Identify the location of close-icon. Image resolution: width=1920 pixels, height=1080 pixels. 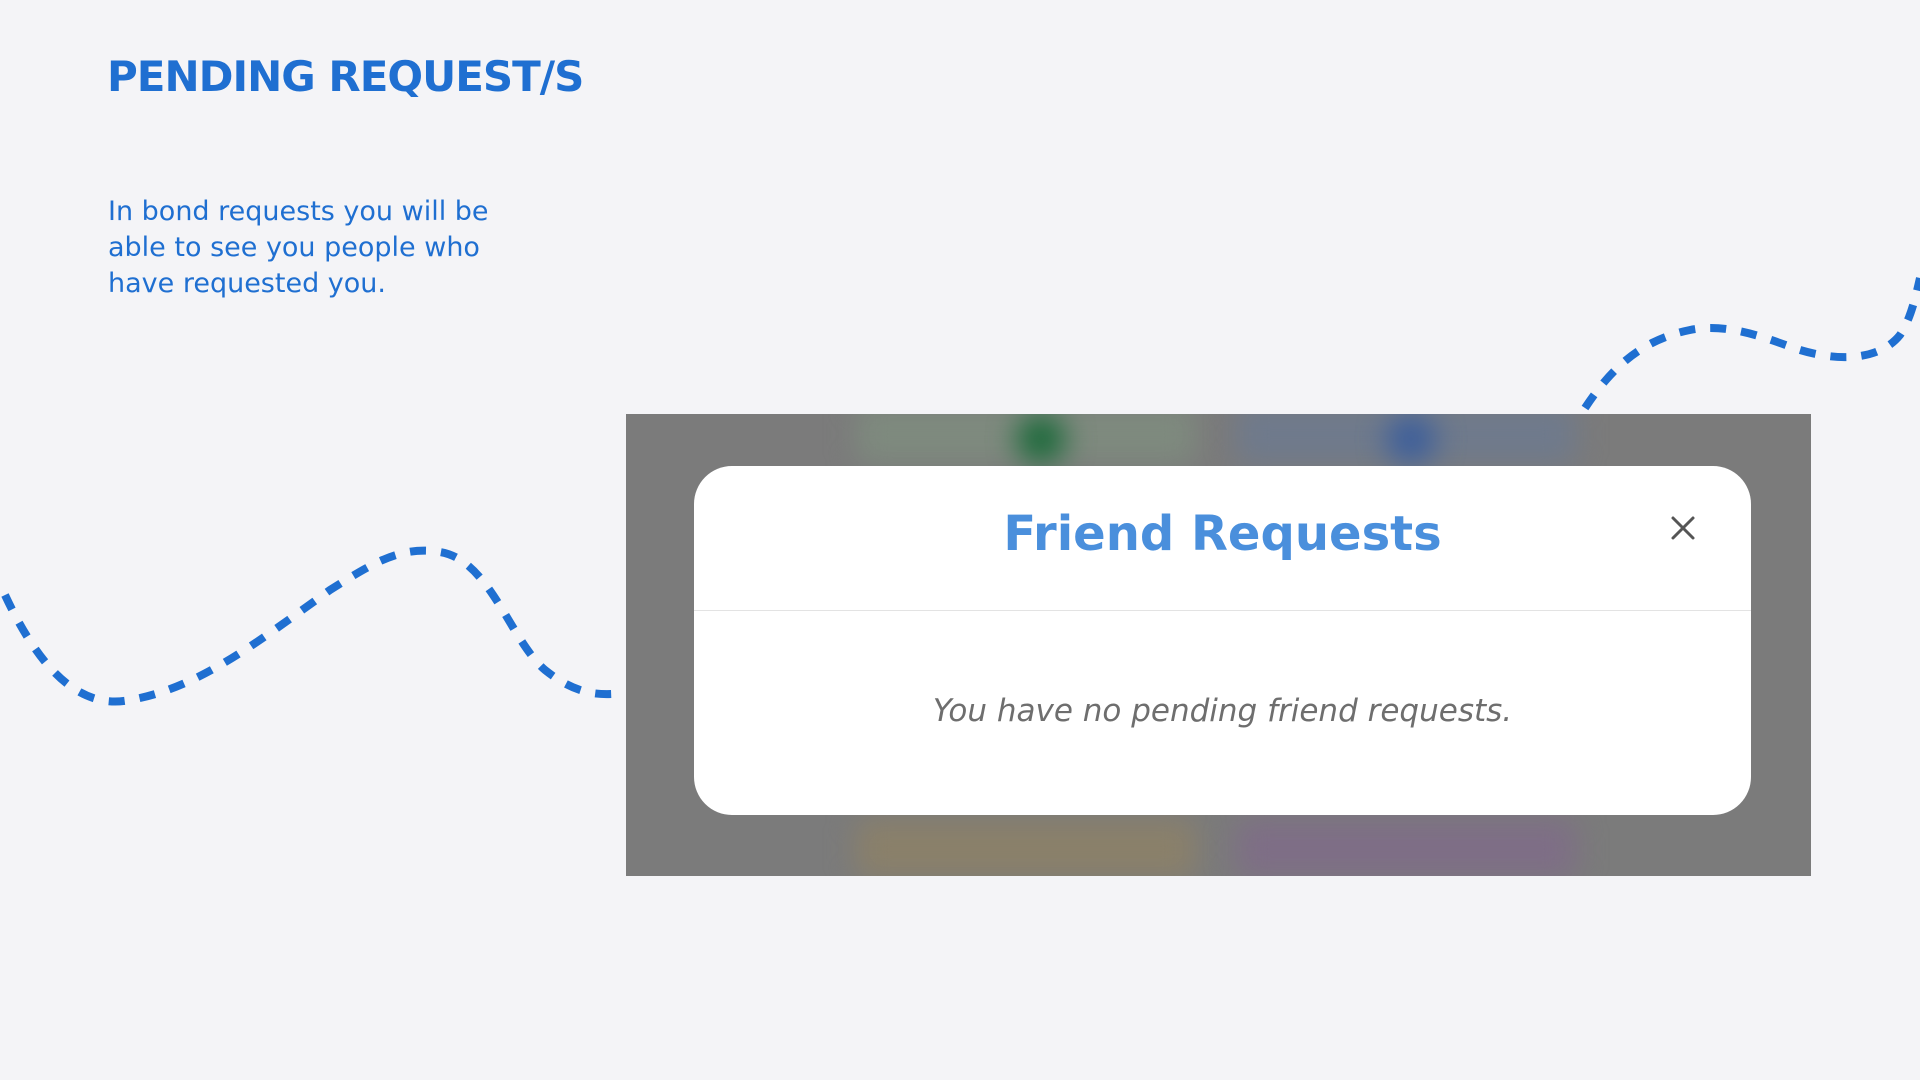
(1683, 528).